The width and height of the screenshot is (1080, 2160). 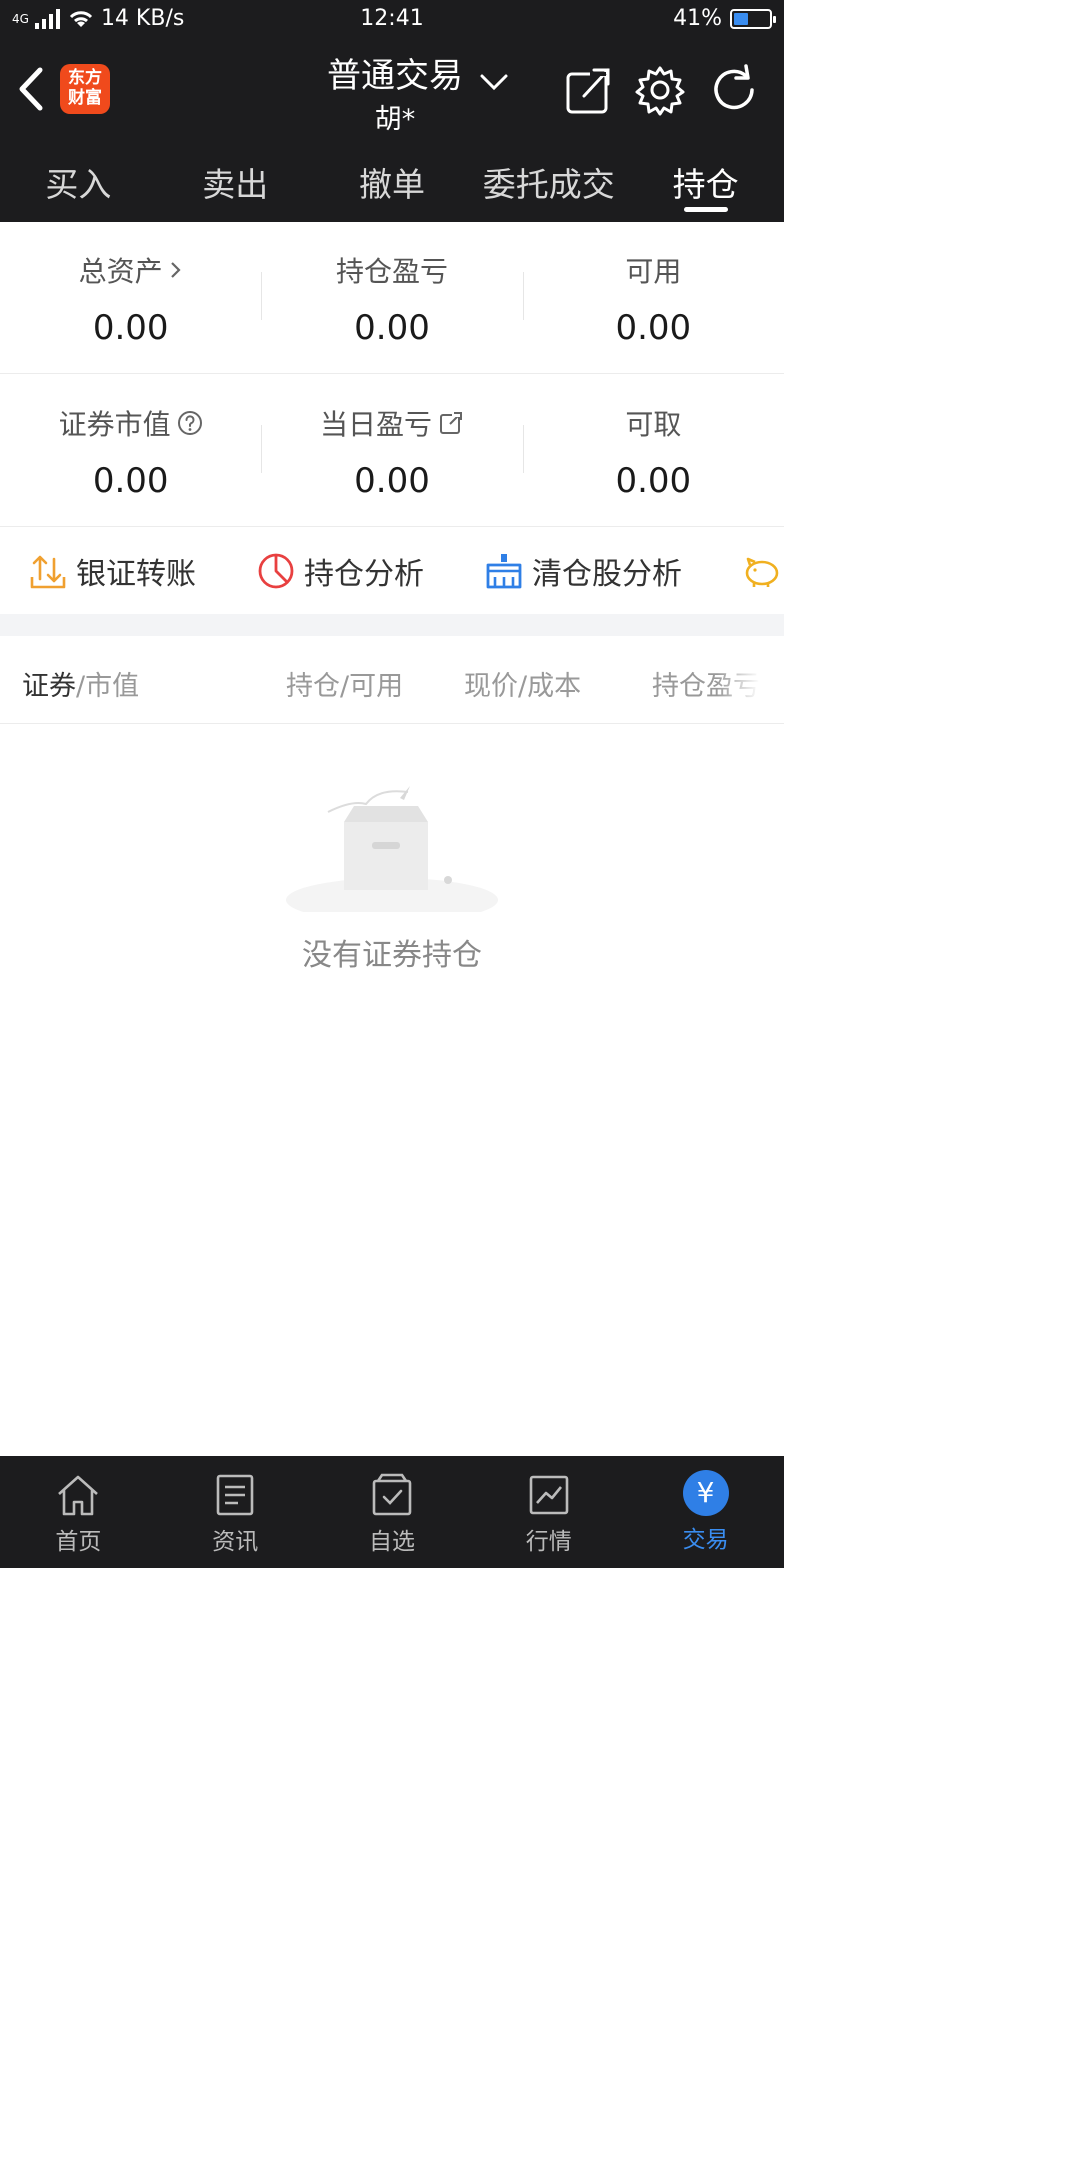 I want to click on logo-text: 东方财富, so click(x=85, y=88).